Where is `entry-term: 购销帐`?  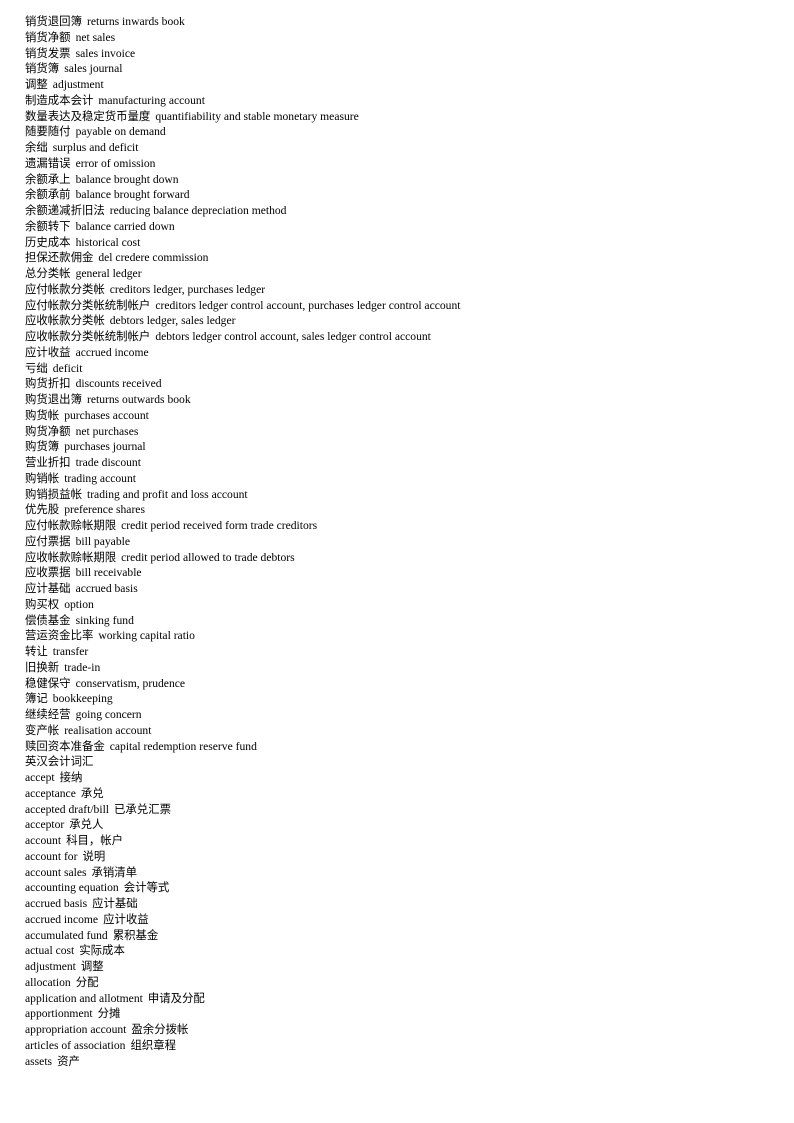
entry-term: 购销帐 is located at coordinates (42, 477).